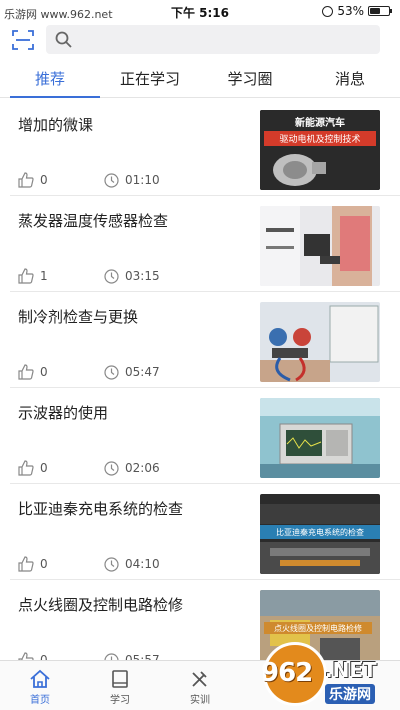  Describe the element at coordinates (44, 276) in the screenshot. I see `like-count: 1` at that location.